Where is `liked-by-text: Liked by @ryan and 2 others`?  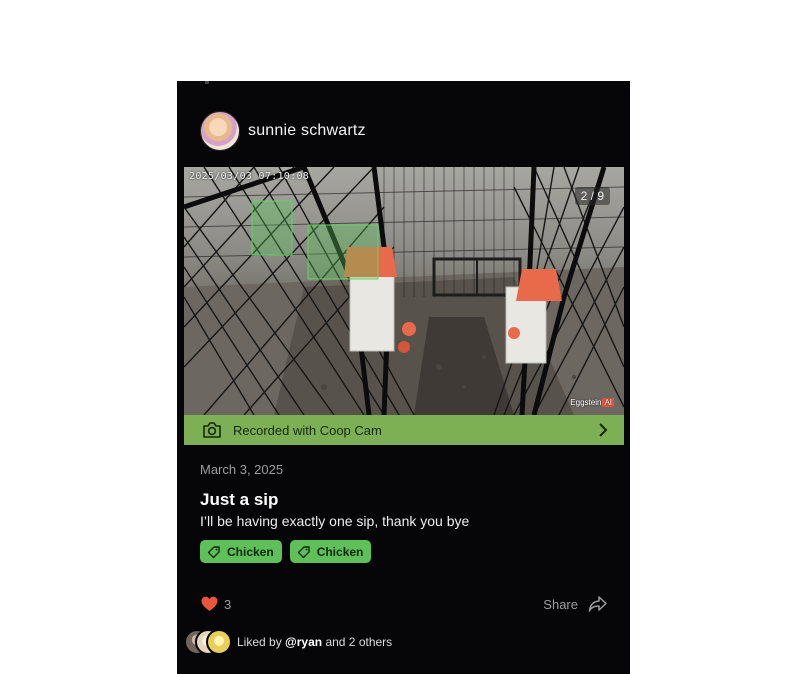
liked-by-text: Liked by @ryan and 2 others is located at coordinates (314, 642).